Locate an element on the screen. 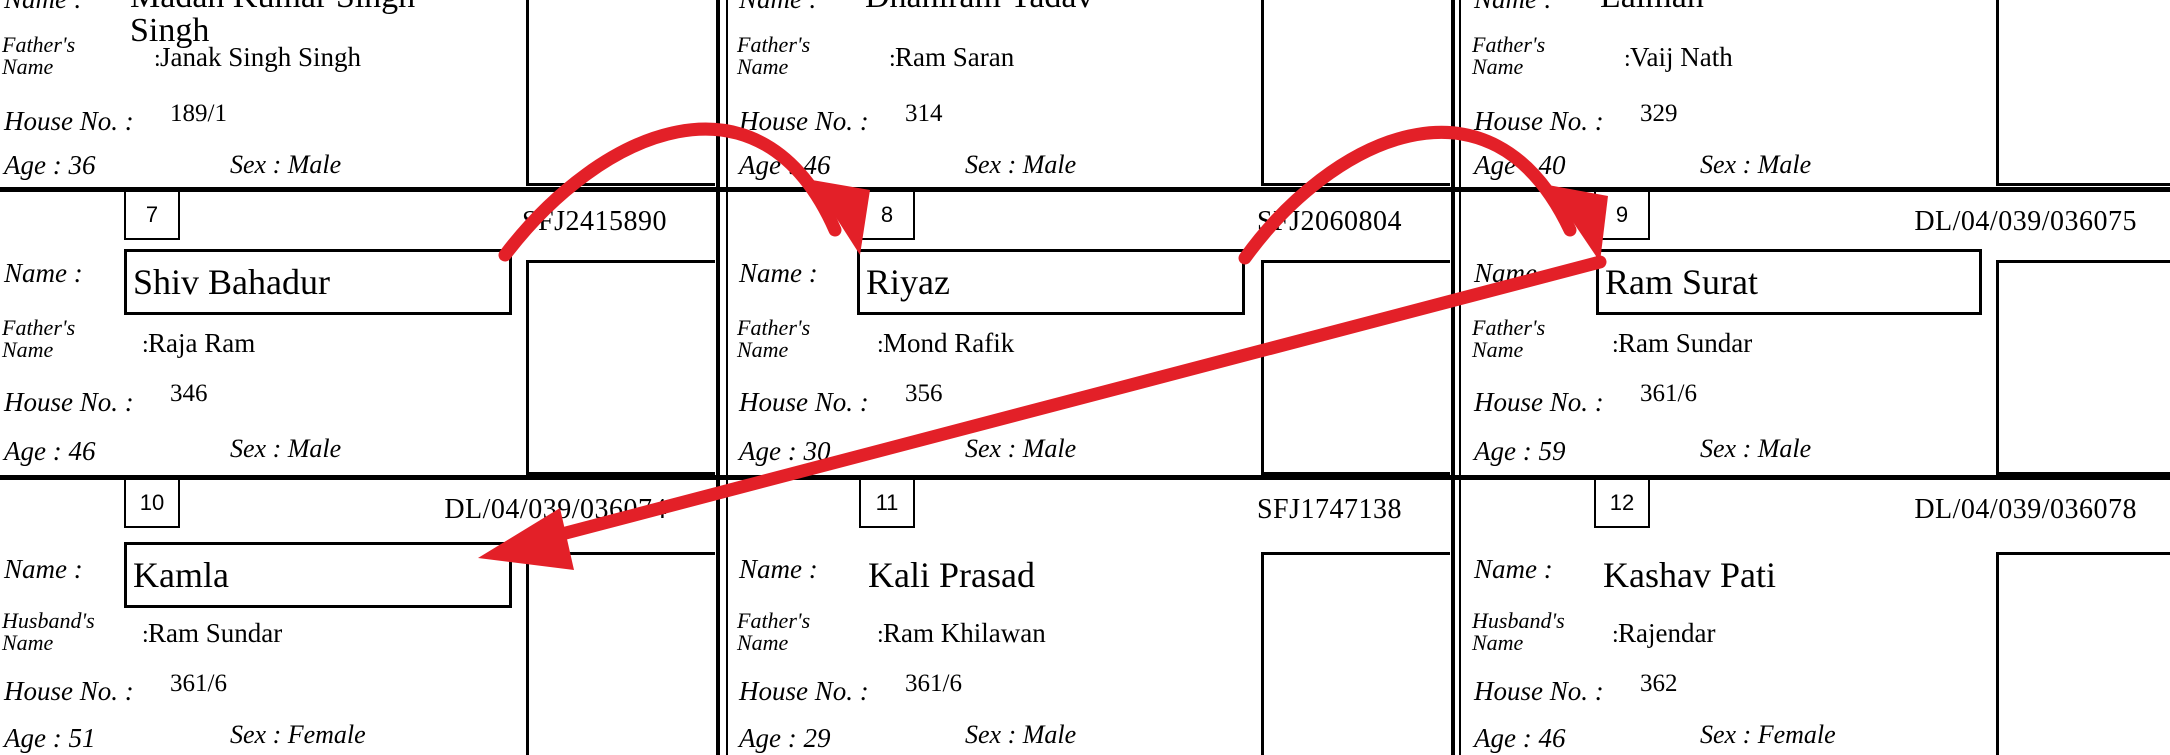  house-number: 329 is located at coordinates (1659, 113).